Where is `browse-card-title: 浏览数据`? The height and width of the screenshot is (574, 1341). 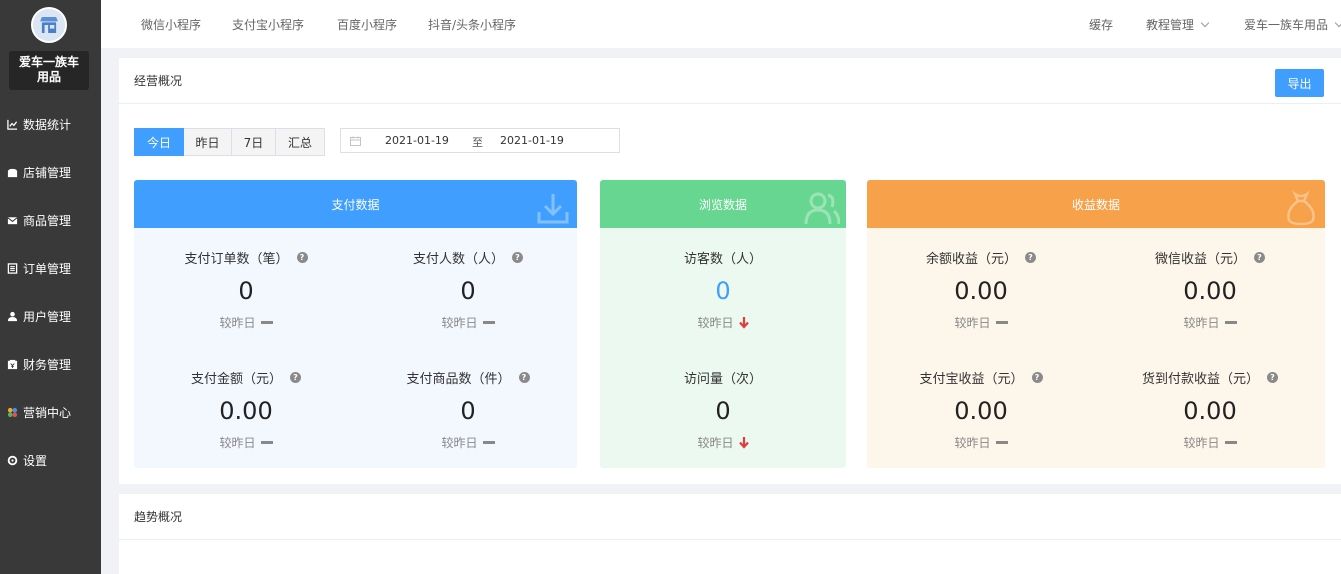 browse-card-title: 浏览数据 is located at coordinates (722, 204).